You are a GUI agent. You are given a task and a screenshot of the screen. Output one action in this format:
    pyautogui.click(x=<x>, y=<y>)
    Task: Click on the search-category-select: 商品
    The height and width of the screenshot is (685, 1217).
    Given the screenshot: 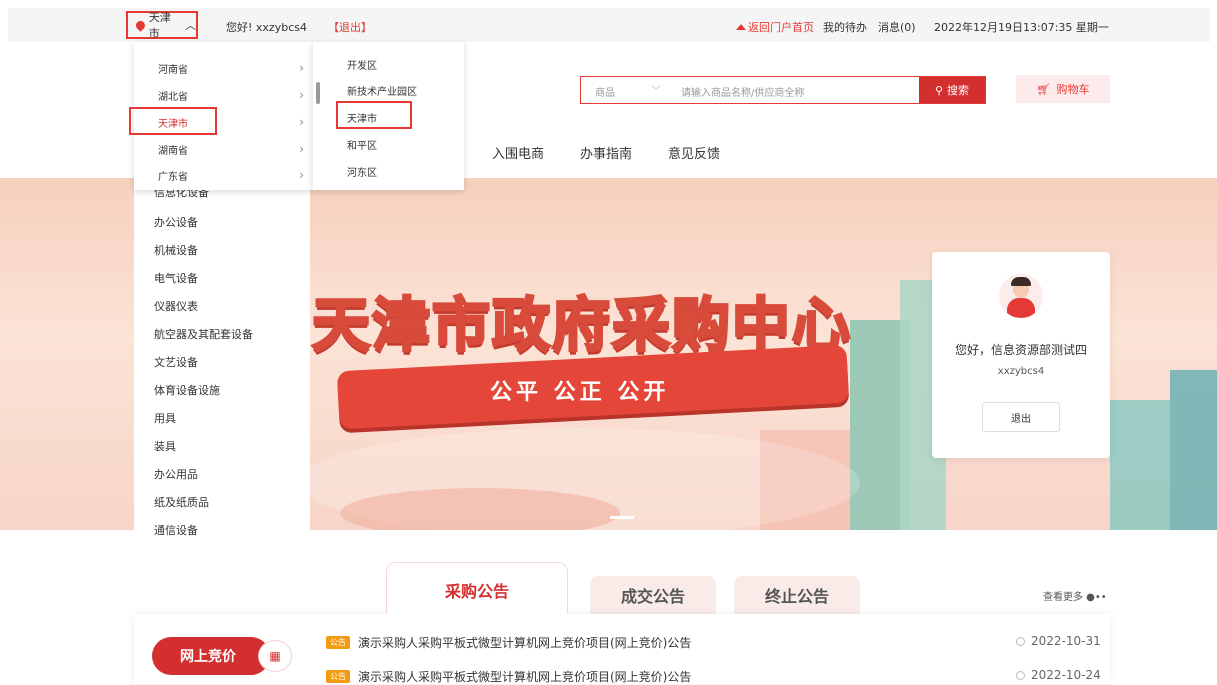 What is the action you would take?
    pyautogui.click(x=605, y=91)
    